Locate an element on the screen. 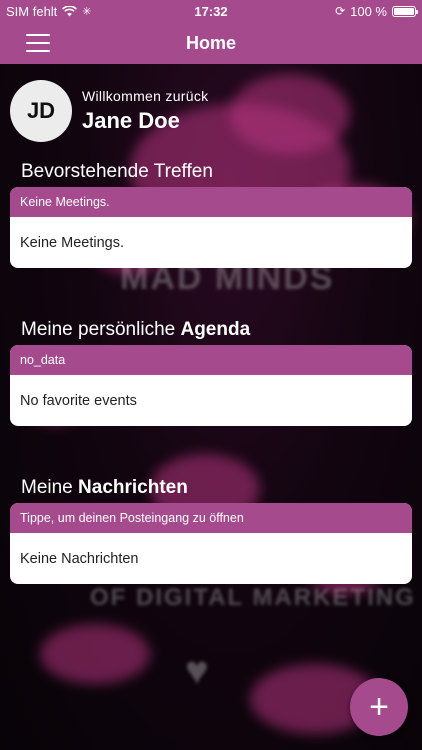 Image resolution: width=422 pixels, height=750 pixels. agenda-card-header: no_data is located at coordinates (211, 360).